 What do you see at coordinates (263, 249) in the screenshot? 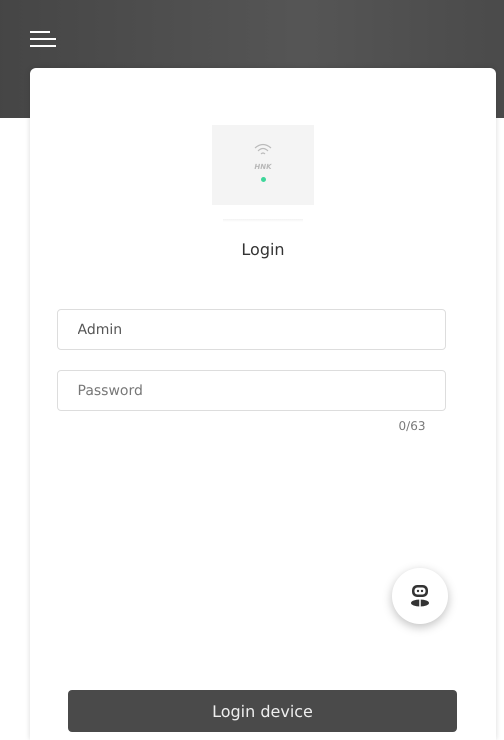
I see `login-title: Login` at bounding box center [263, 249].